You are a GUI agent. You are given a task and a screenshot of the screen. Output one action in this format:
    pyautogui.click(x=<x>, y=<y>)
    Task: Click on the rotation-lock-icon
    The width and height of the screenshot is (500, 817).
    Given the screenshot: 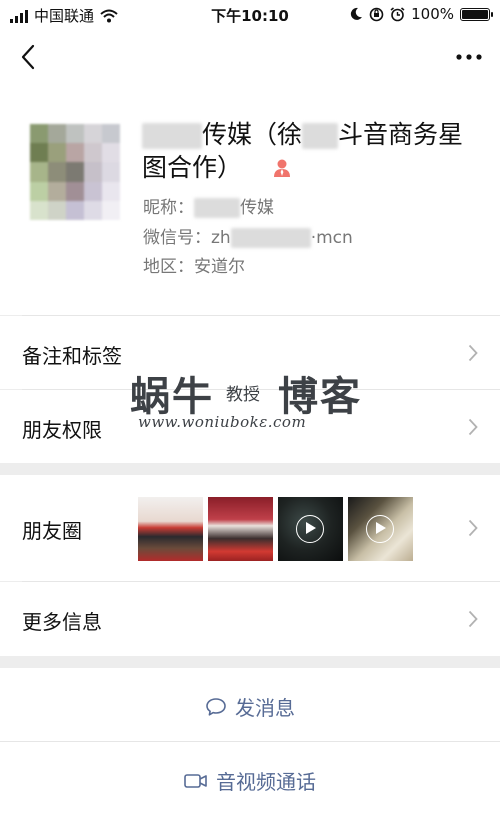 What is the action you would take?
    pyautogui.click(x=376, y=14)
    